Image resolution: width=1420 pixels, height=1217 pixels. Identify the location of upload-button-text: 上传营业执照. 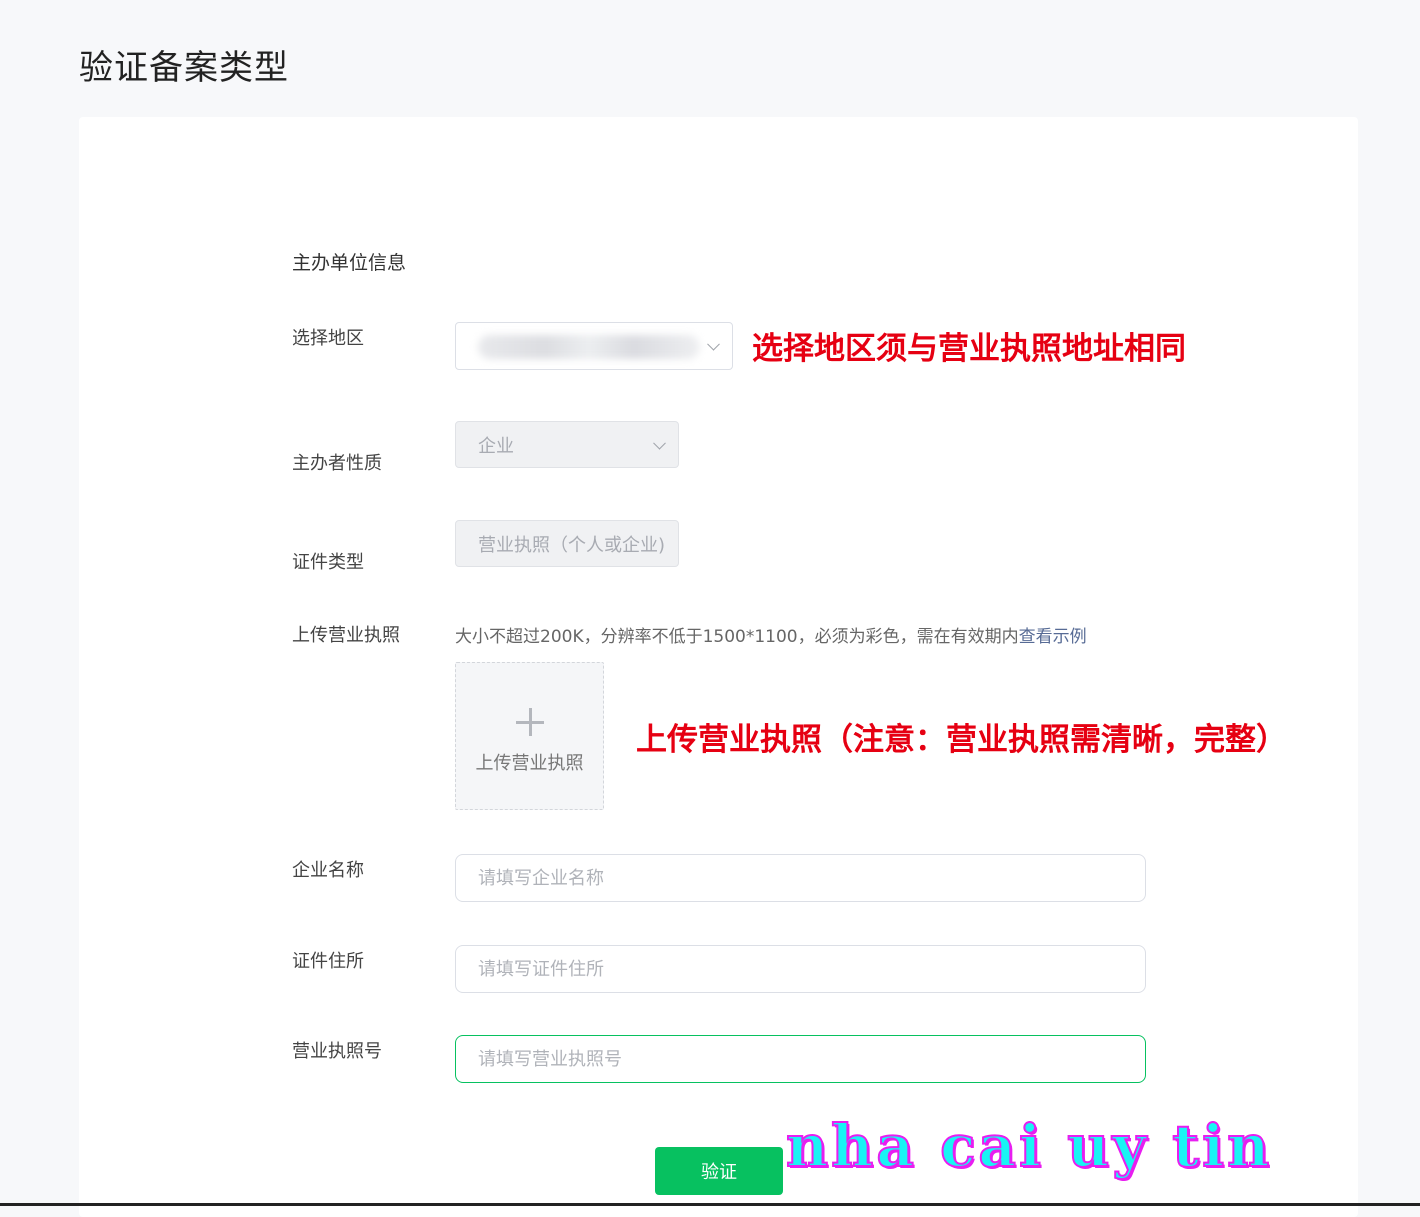
(529, 763).